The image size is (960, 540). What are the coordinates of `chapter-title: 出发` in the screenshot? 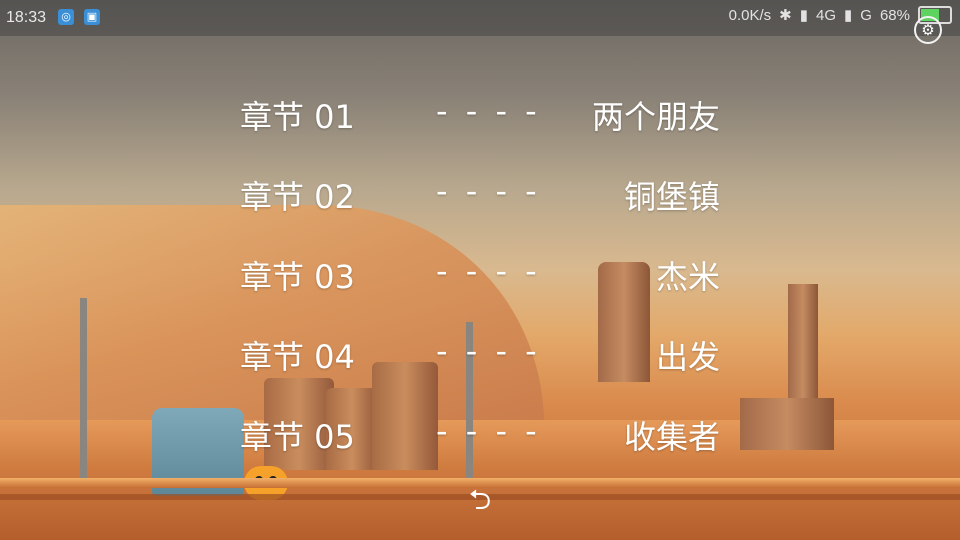 It's located at (687, 357).